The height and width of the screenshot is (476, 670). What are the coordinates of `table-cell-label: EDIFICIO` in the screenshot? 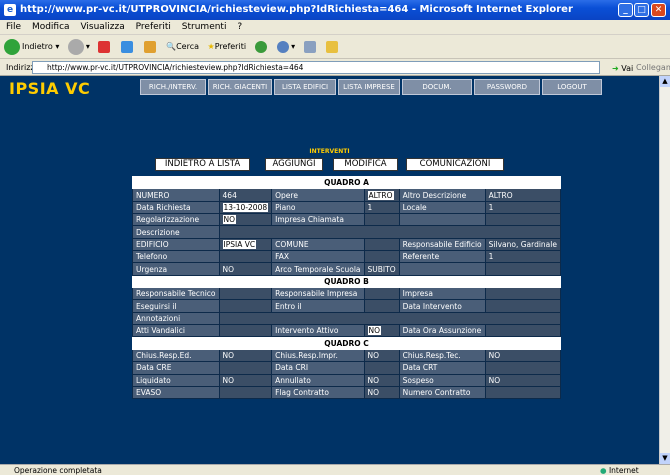 It's located at (176, 244).